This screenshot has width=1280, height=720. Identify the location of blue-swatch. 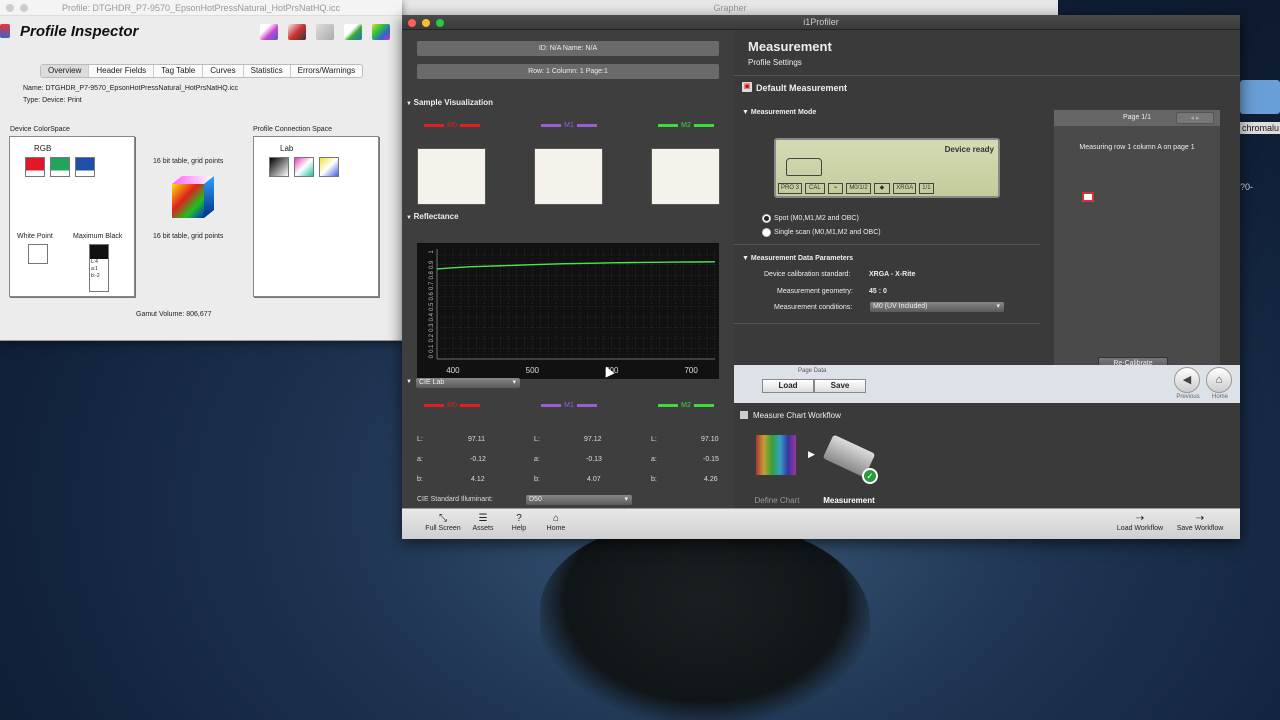
(85, 167).